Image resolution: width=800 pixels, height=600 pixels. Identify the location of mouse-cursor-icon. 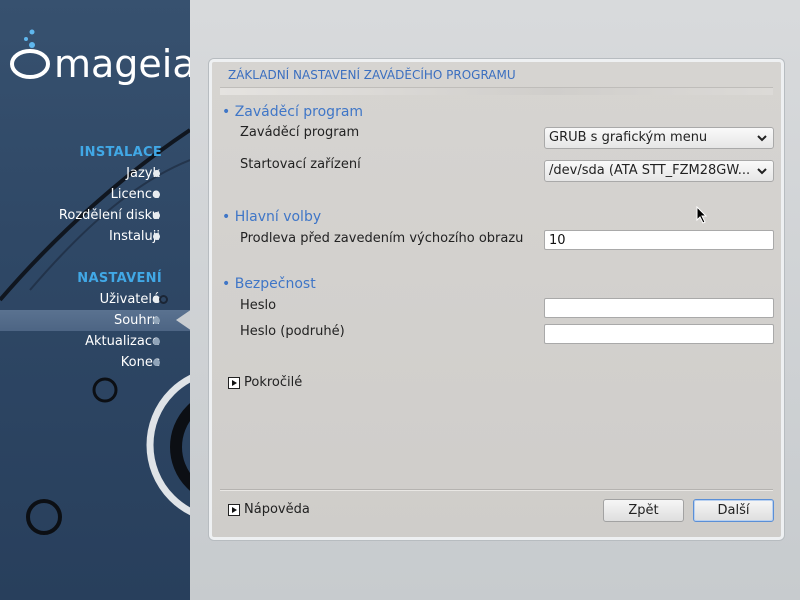
(702, 215).